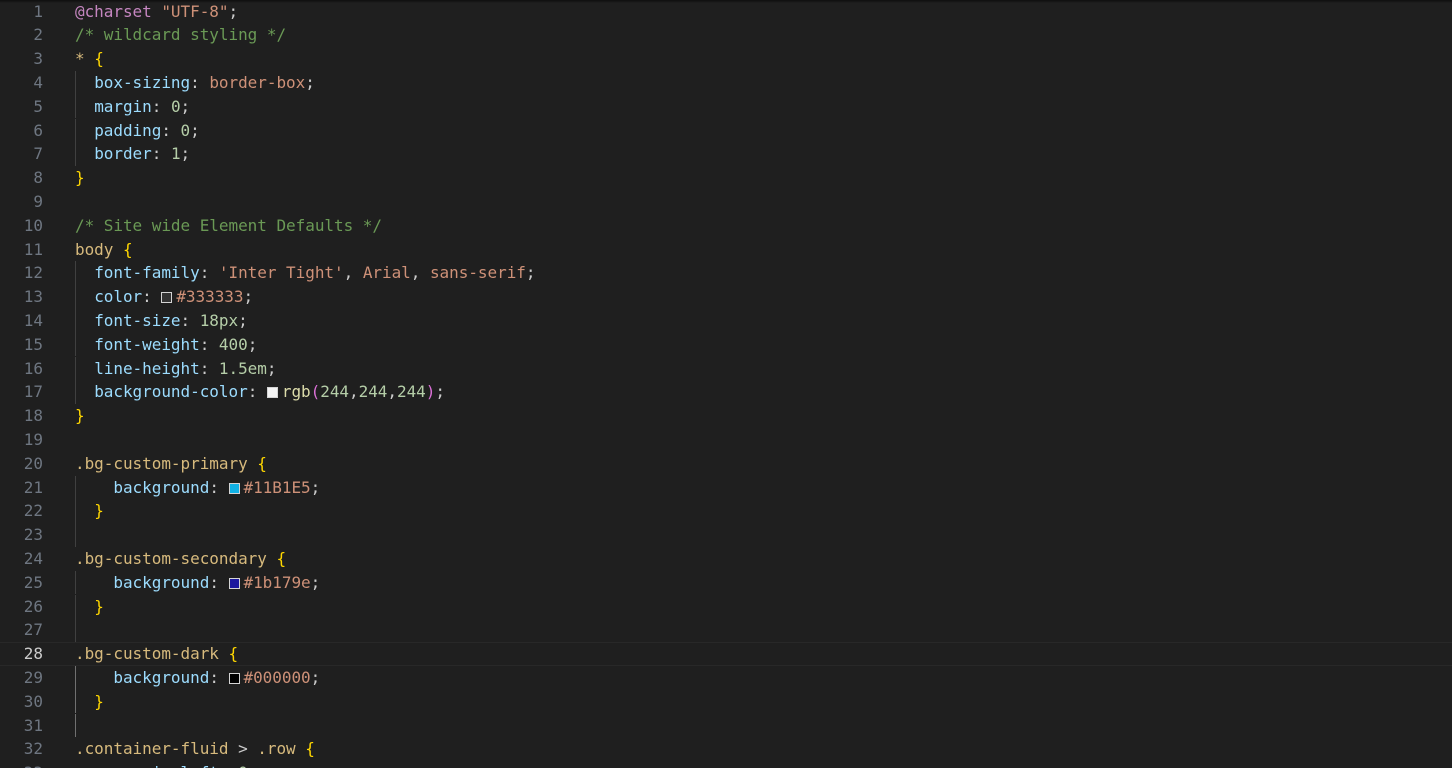 Image resolution: width=1452 pixels, height=768 pixels. What do you see at coordinates (726, 202) in the screenshot?
I see `code-line: 9` at bounding box center [726, 202].